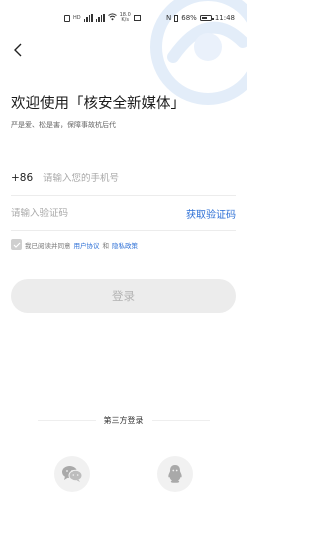 The height and width of the screenshot is (550, 320). I want to click on third-party-label: 第三方登录, so click(123, 420).